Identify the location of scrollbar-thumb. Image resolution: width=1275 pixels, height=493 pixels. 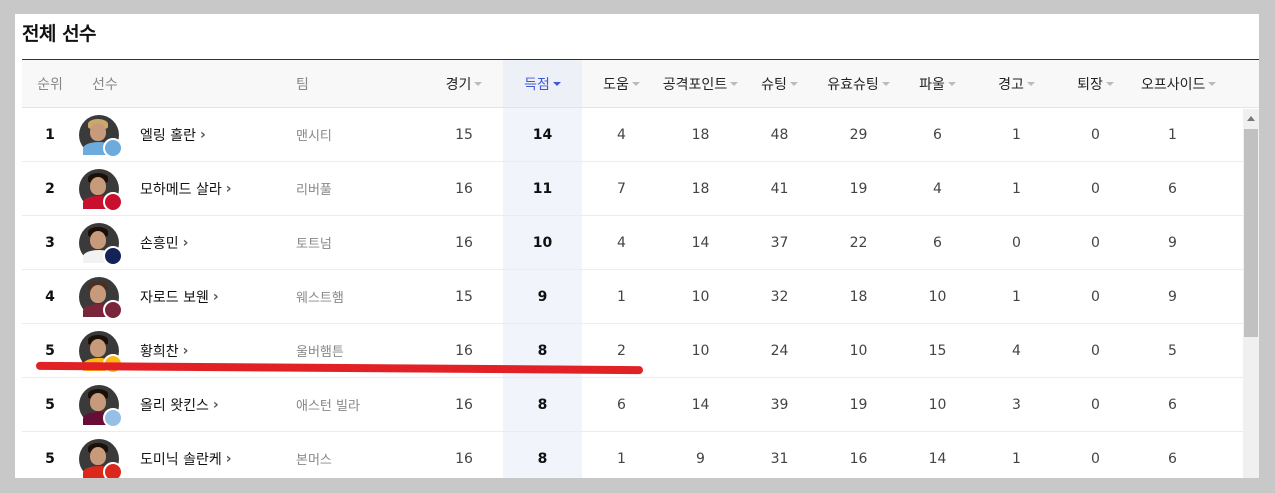
(1251, 233).